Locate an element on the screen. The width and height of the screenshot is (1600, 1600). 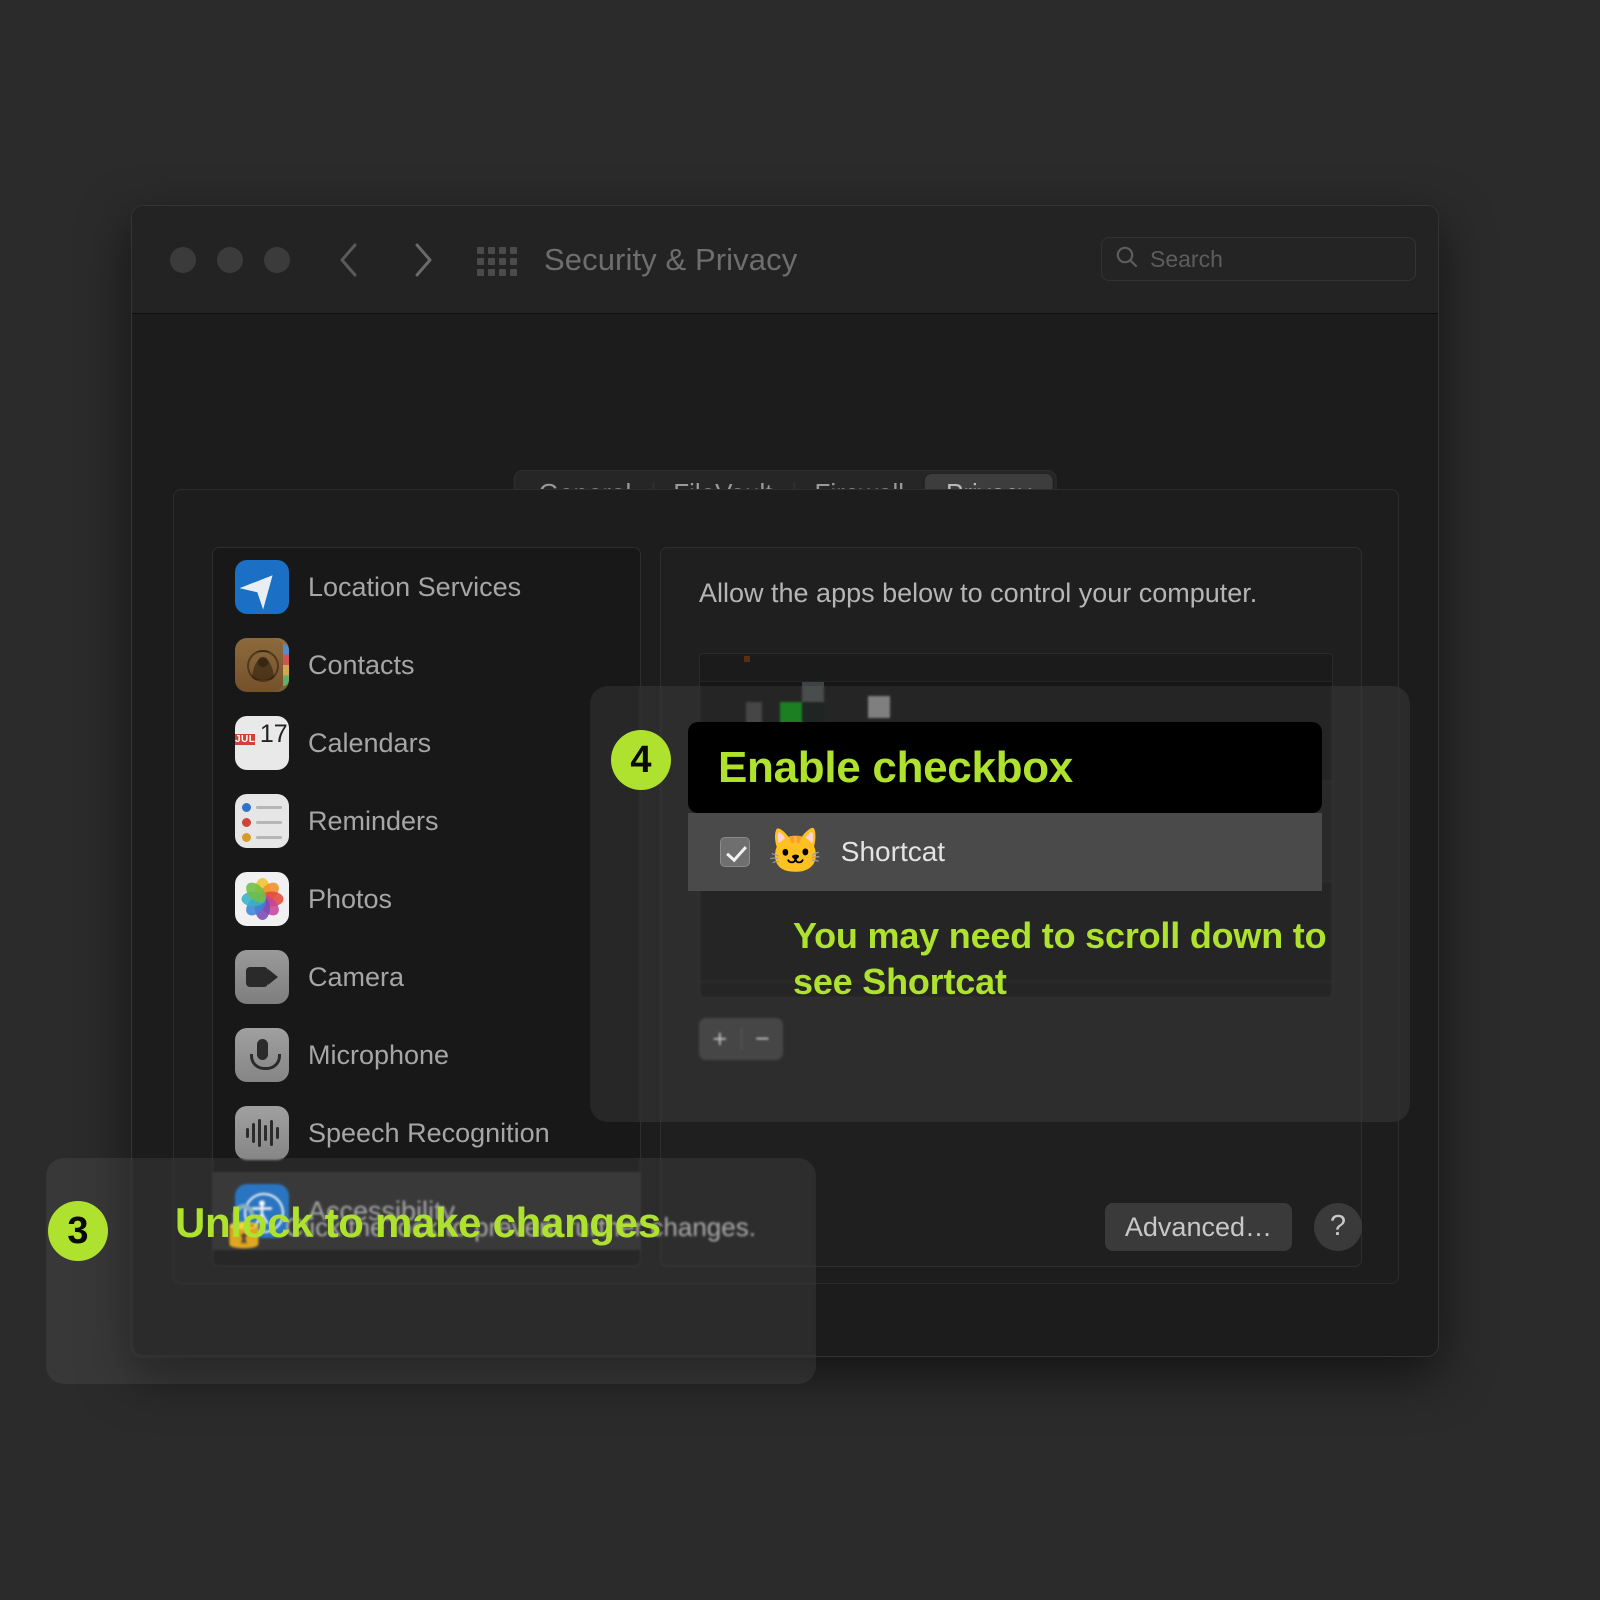
sidebar-item-camera: Camera is located at coordinates (426, 977).